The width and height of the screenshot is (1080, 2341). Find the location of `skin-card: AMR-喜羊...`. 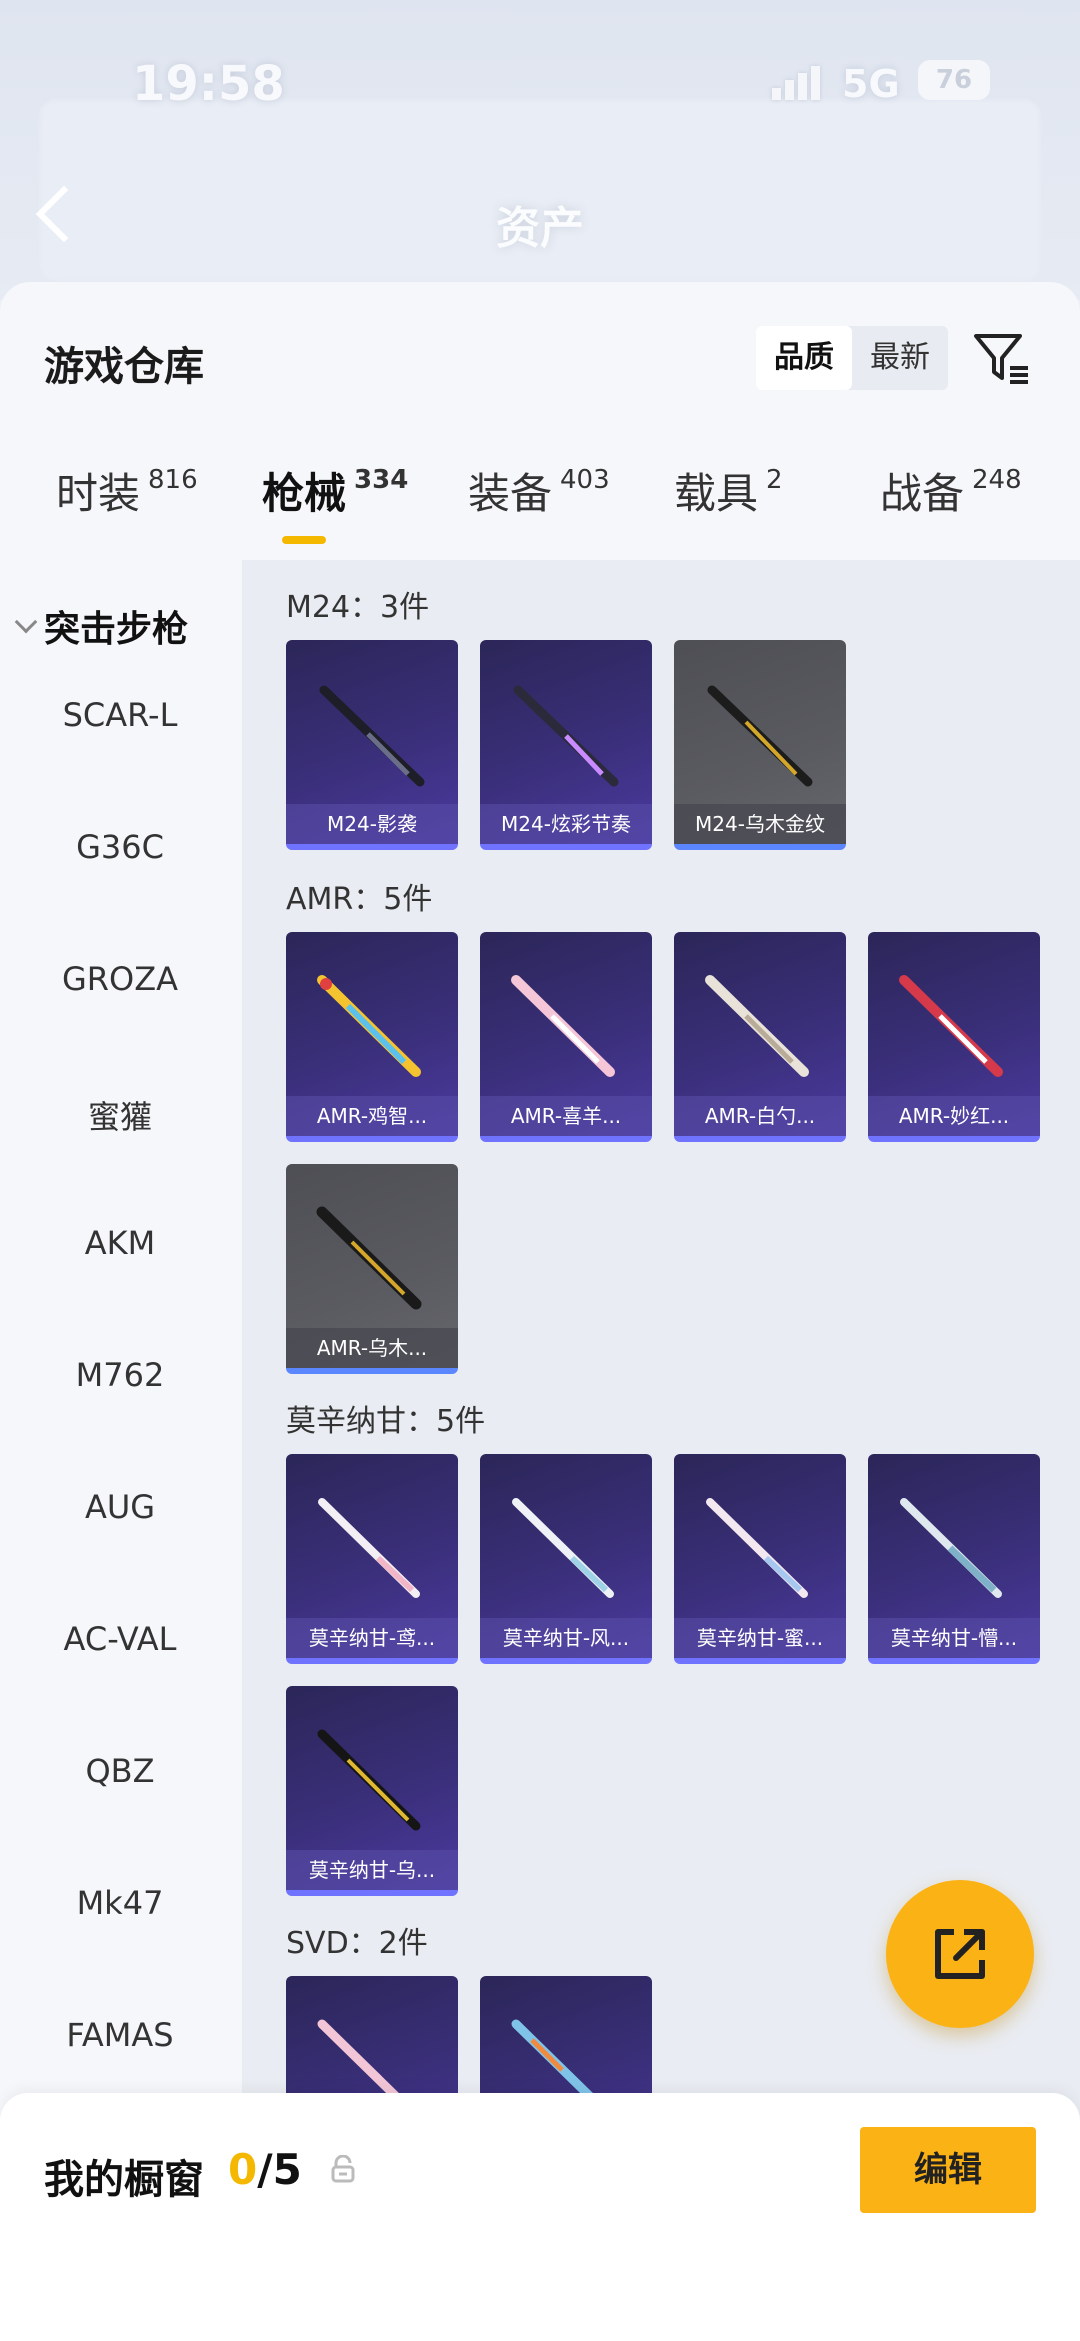

skin-card: AMR-喜羊... is located at coordinates (566, 1037).